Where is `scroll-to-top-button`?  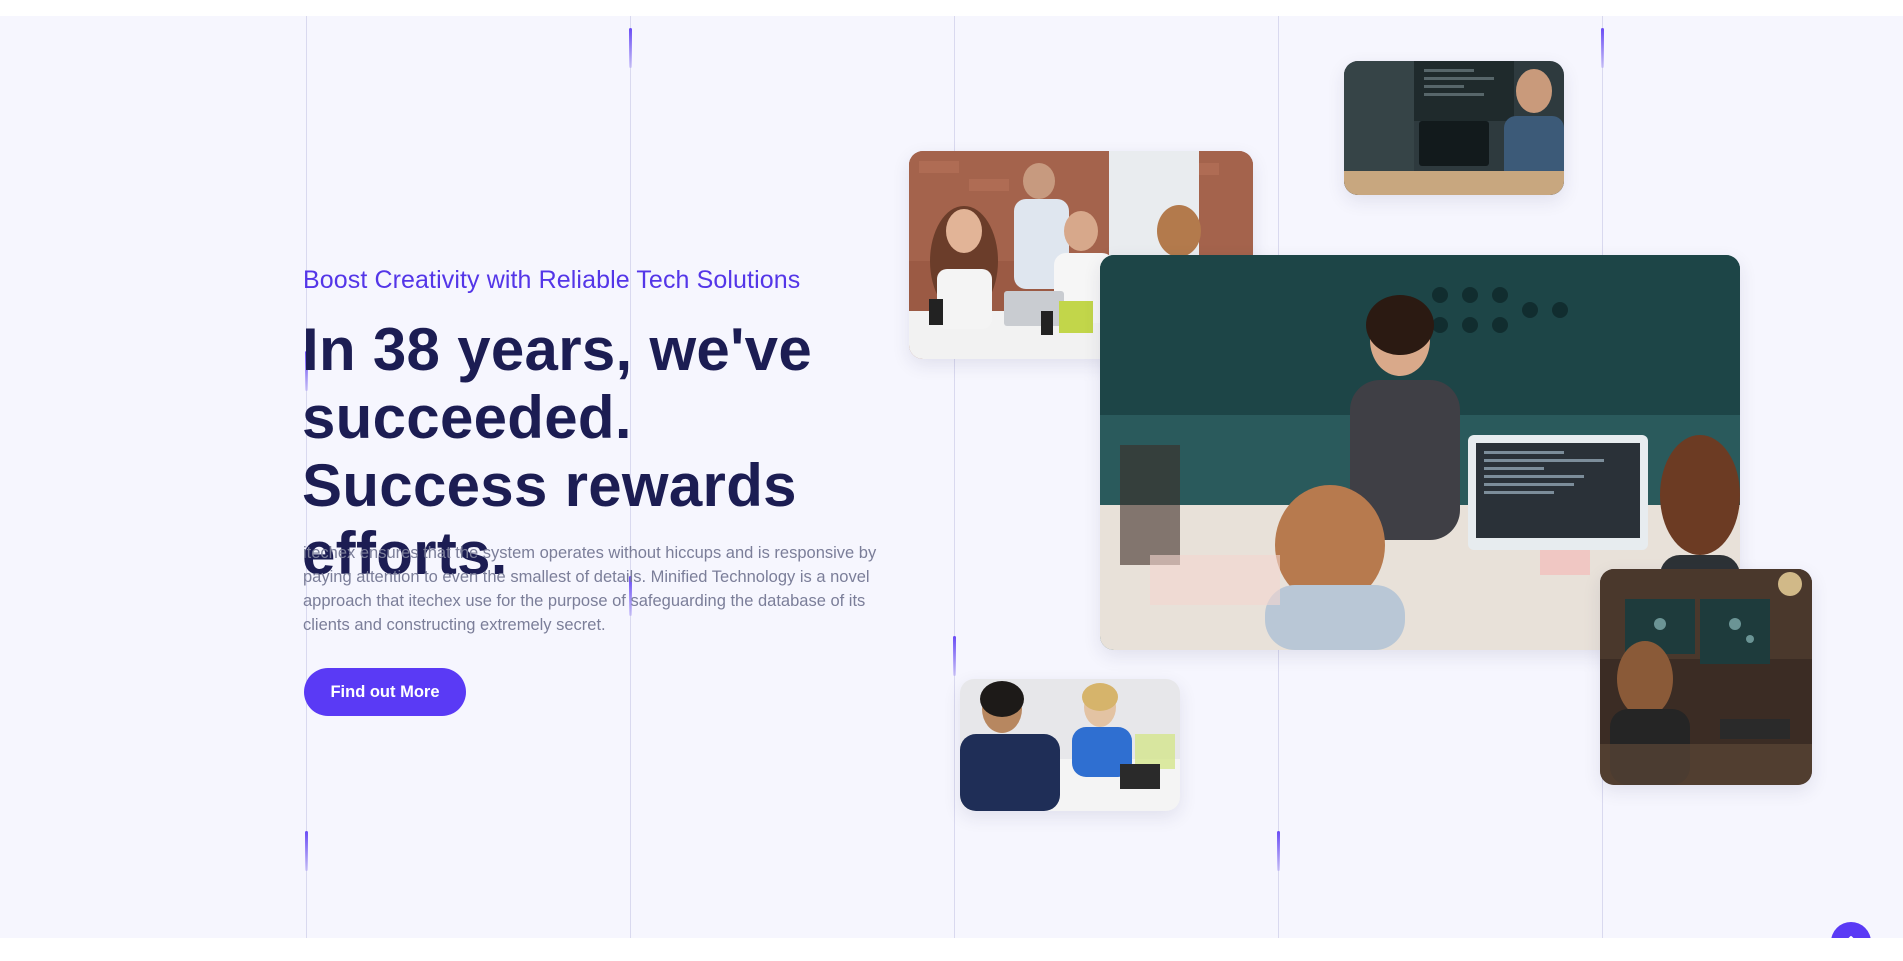
scroll-to-top-button is located at coordinates (1851, 930).